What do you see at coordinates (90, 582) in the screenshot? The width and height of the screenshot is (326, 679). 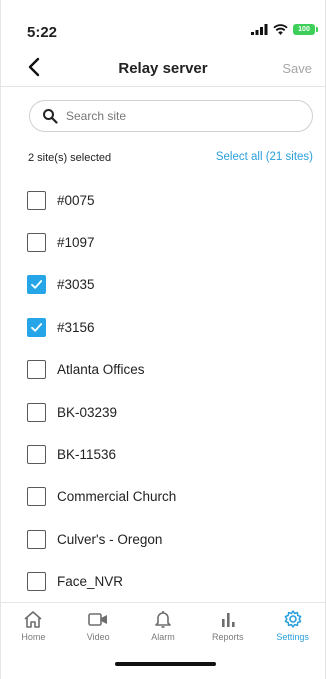 I see `site-label: Face_NVR` at bounding box center [90, 582].